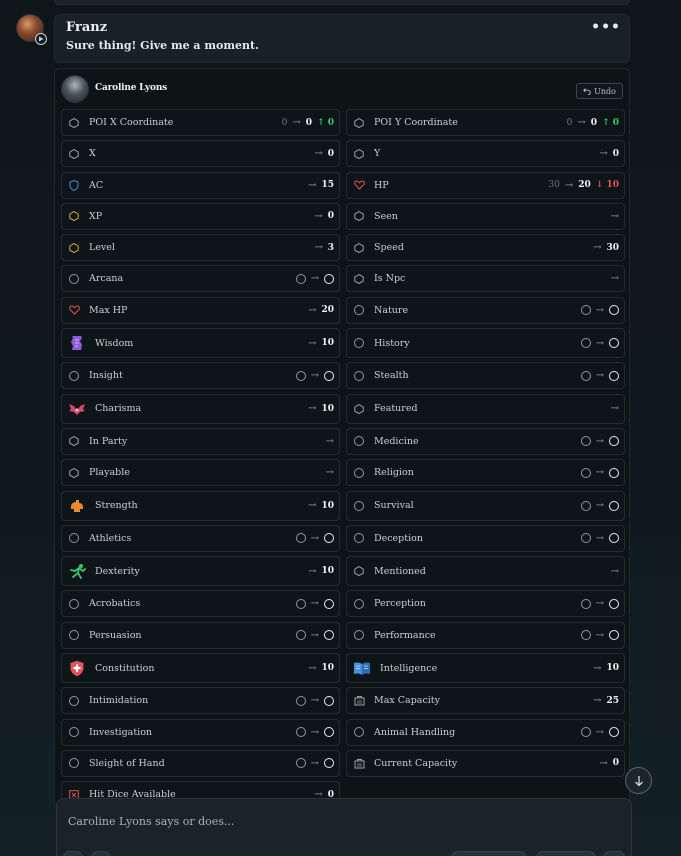 This screenshot has height=856, width=681. Describe the element at coordinates (394, 473) in the screenshot. I see `field-label: Religion` at that location.